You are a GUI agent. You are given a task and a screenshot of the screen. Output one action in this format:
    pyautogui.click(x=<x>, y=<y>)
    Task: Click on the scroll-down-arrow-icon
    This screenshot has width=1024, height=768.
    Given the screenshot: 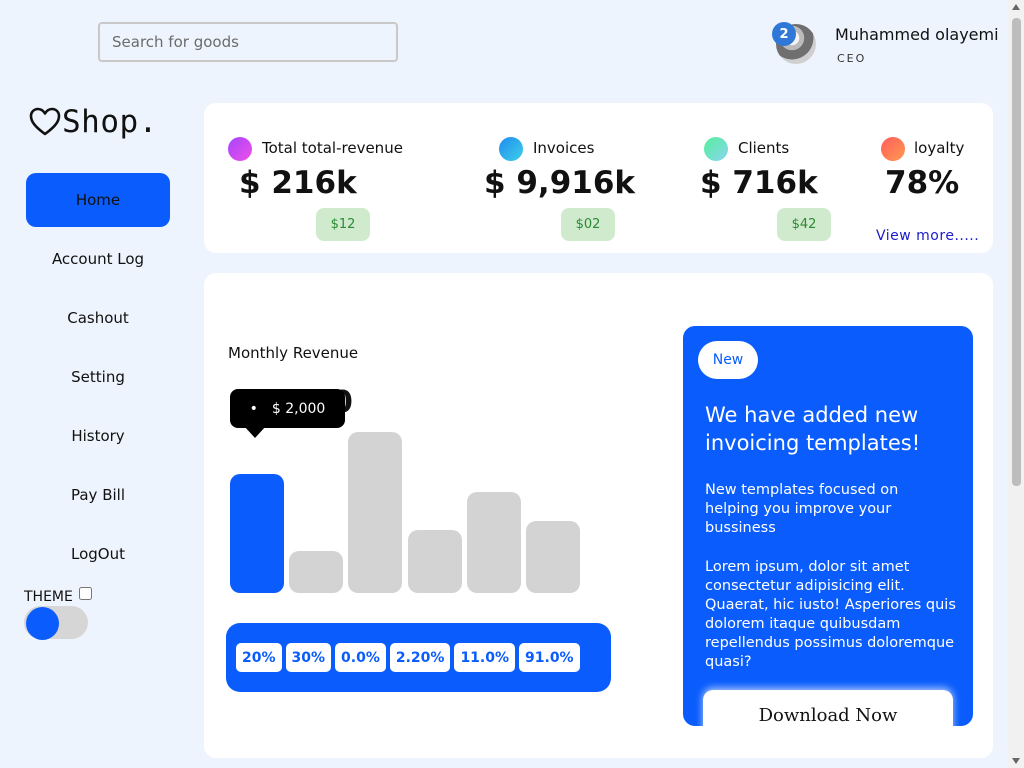 What is the action you would take?
    pyautogui.click(x=1016, y=761)
    